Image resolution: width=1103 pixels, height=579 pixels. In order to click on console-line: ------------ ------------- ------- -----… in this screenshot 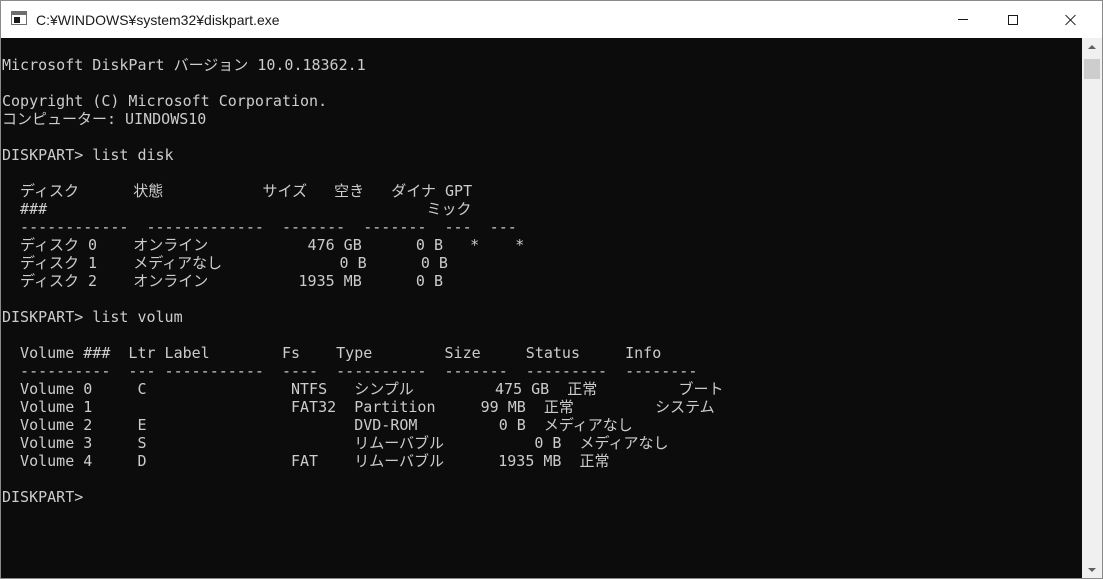, I will do `click(259, 227)`.